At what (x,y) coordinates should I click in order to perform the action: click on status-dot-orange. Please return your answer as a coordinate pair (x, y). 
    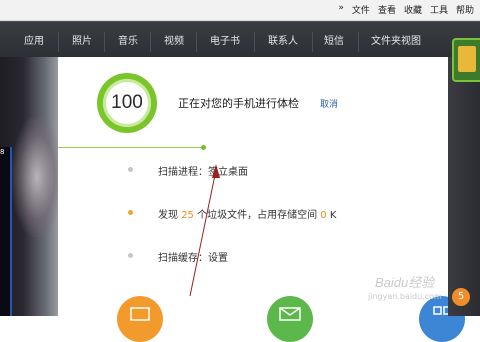
    Looking at the image, I should click on (130, 212).